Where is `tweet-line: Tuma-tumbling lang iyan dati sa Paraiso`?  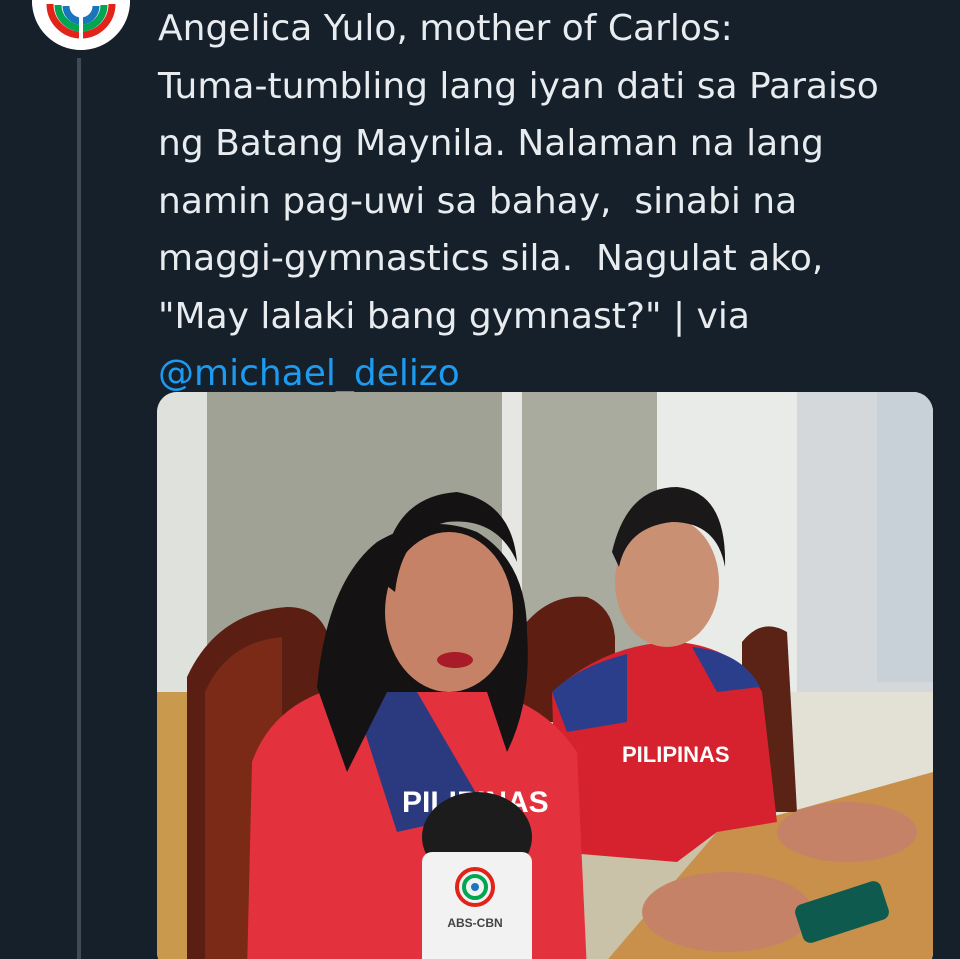 tweet-line: Tuma-tumbling lang iyan dati sa Paraiso is located at coordinates (518, 86).